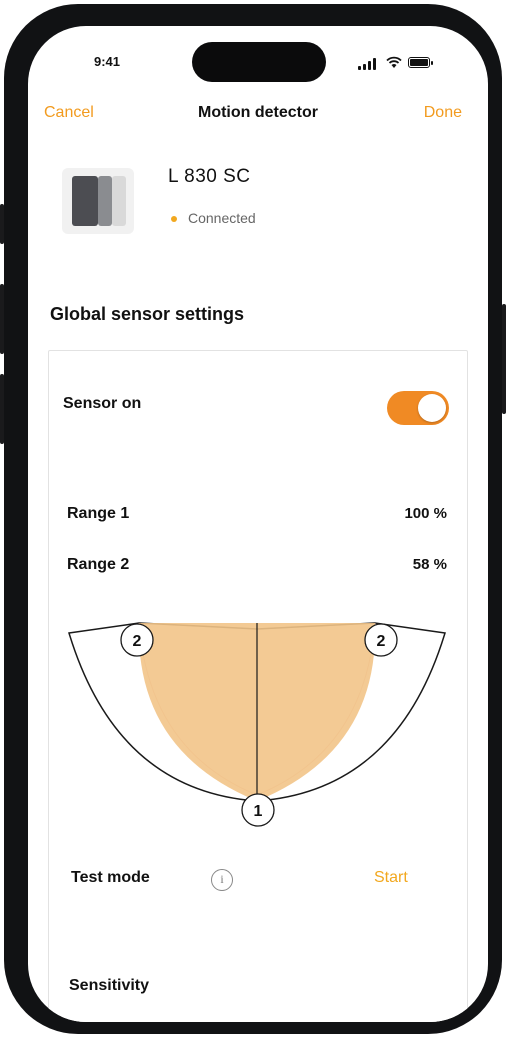 This screenshot has height=1041, width=509. I want to click on marker-1: 1, so click(258, 810).